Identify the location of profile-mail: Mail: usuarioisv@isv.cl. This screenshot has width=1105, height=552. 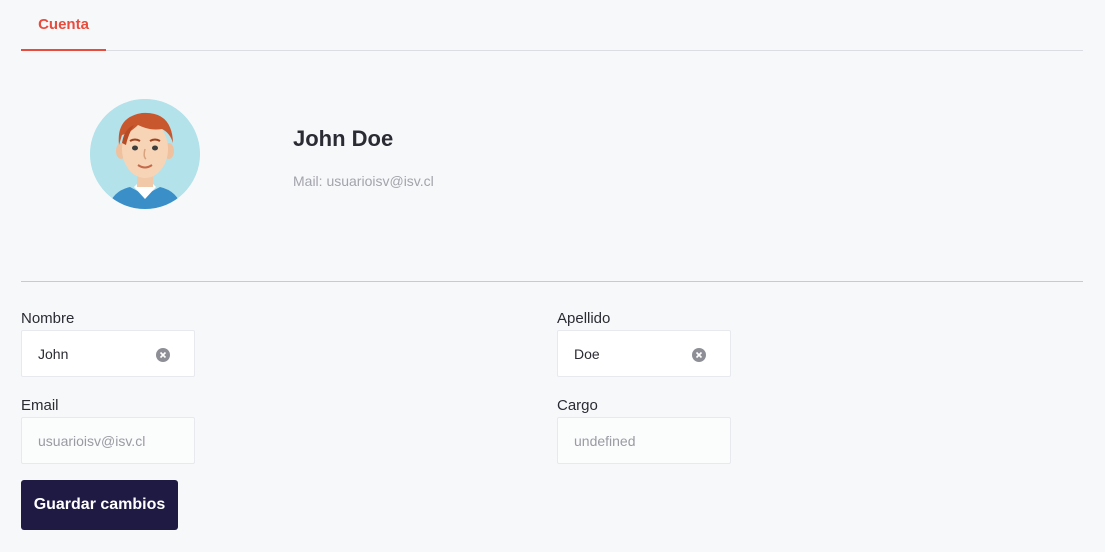
(363, 181).